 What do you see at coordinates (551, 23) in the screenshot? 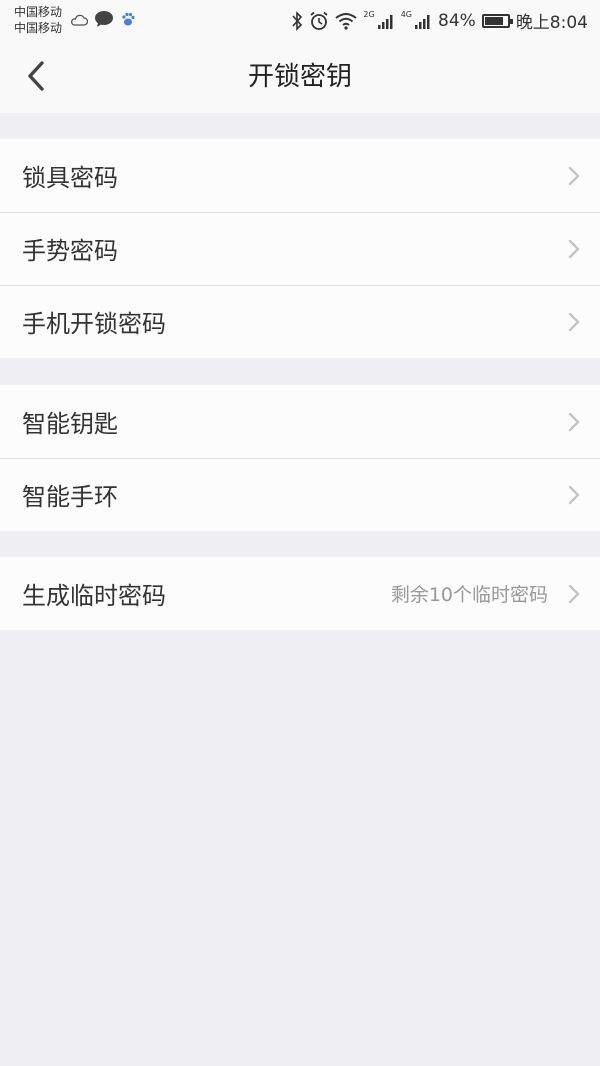
I see `status-time: 晚上8:04` at bounding box center [551, 23].